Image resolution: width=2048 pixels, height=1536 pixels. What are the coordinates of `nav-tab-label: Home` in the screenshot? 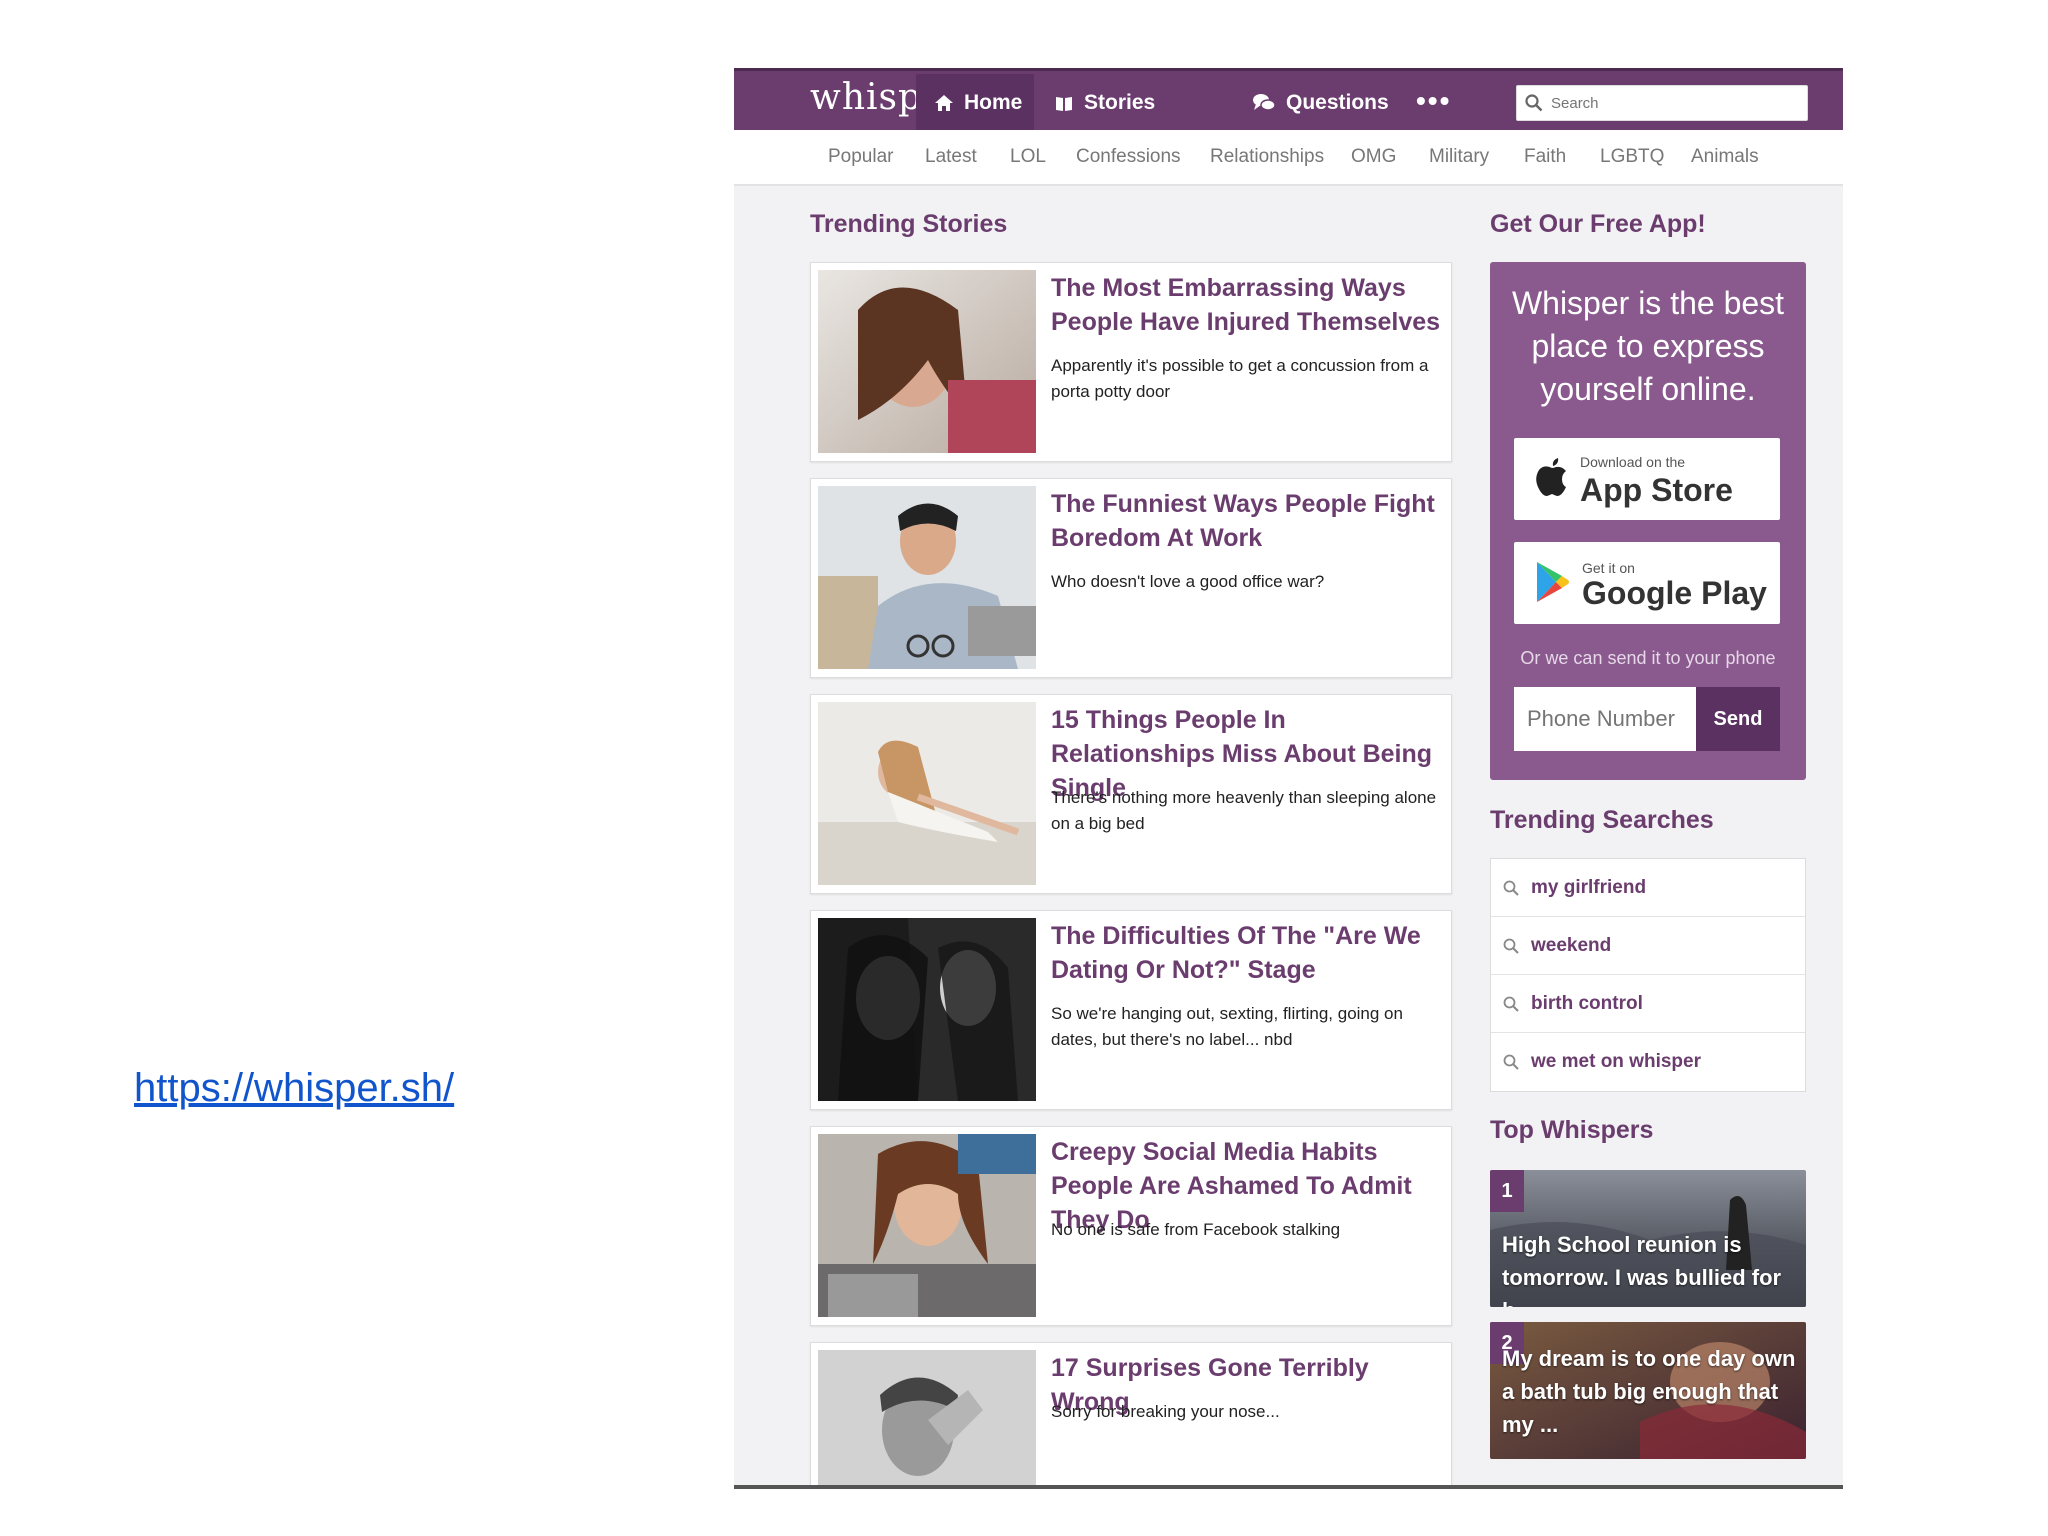 It's located at (993, 102).